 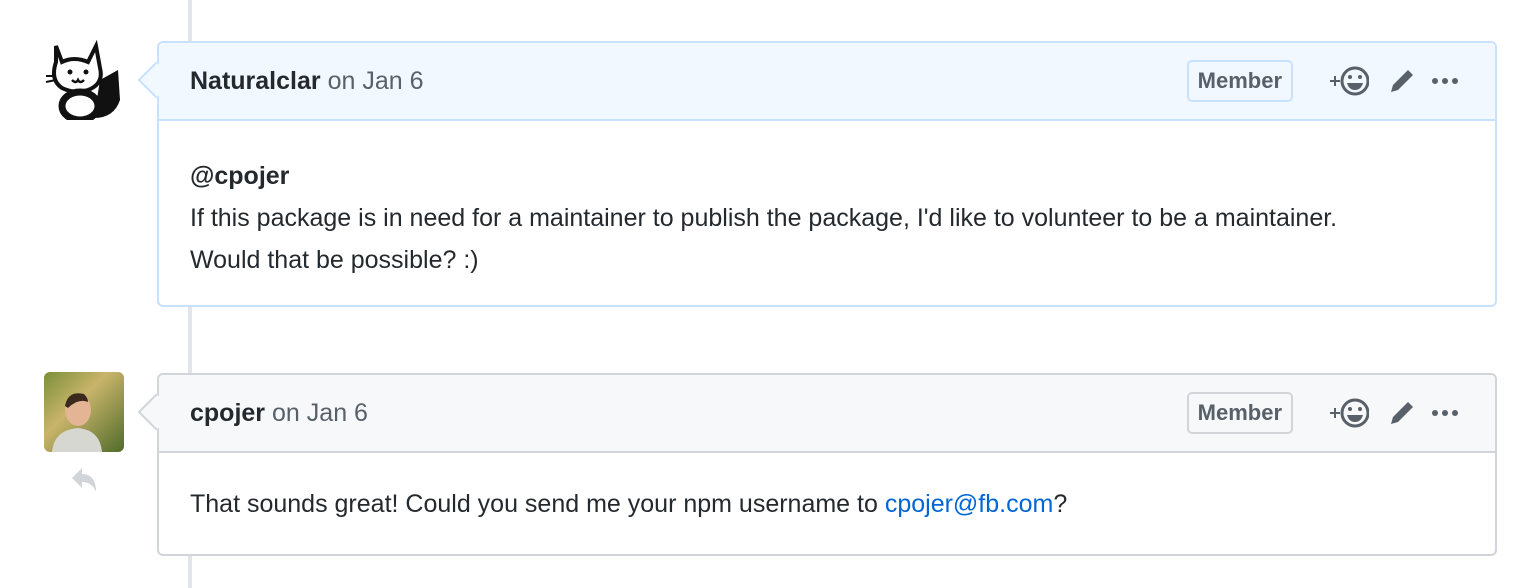 I want to click on cat-avatar-icon, so click(x=82, y=80).